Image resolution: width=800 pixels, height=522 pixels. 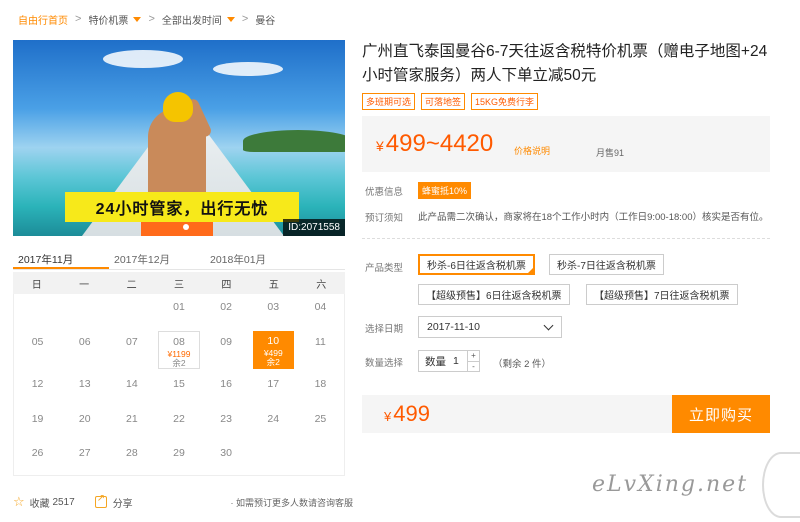 What do you see at coordinates (566, 144) in the screenshot?
I see `price-panel: ¥499~4420 价格说明 月售91` at bounding box center [566, 144].